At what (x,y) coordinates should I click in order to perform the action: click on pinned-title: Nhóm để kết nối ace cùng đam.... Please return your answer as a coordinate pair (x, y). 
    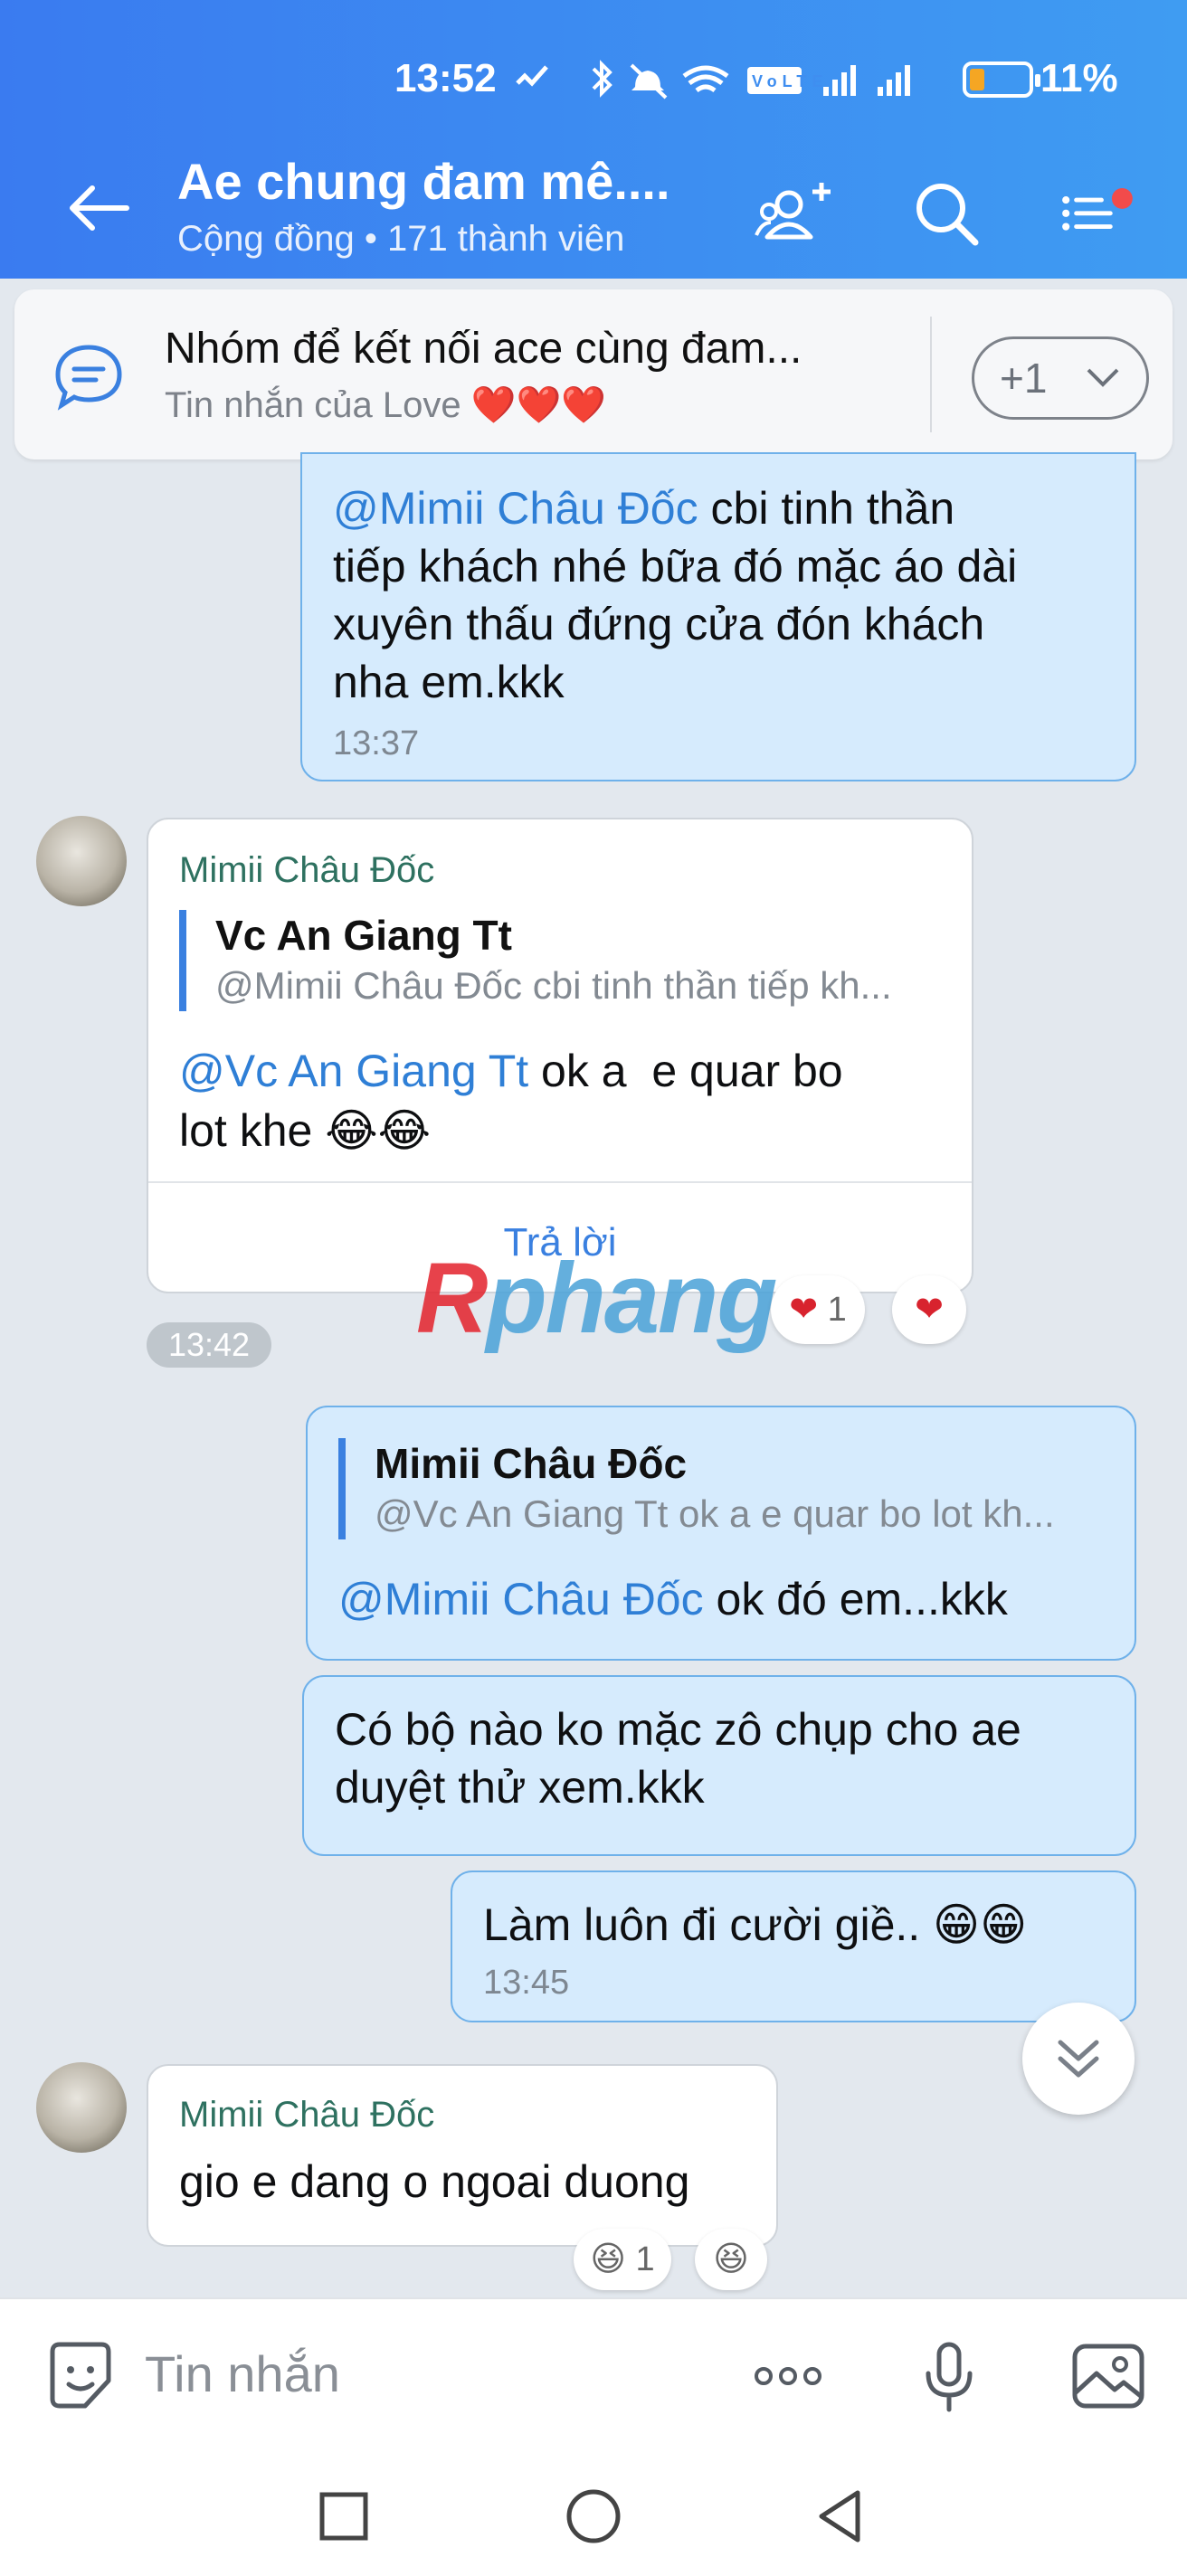
    Looking at the image, I should click on (483, 349).